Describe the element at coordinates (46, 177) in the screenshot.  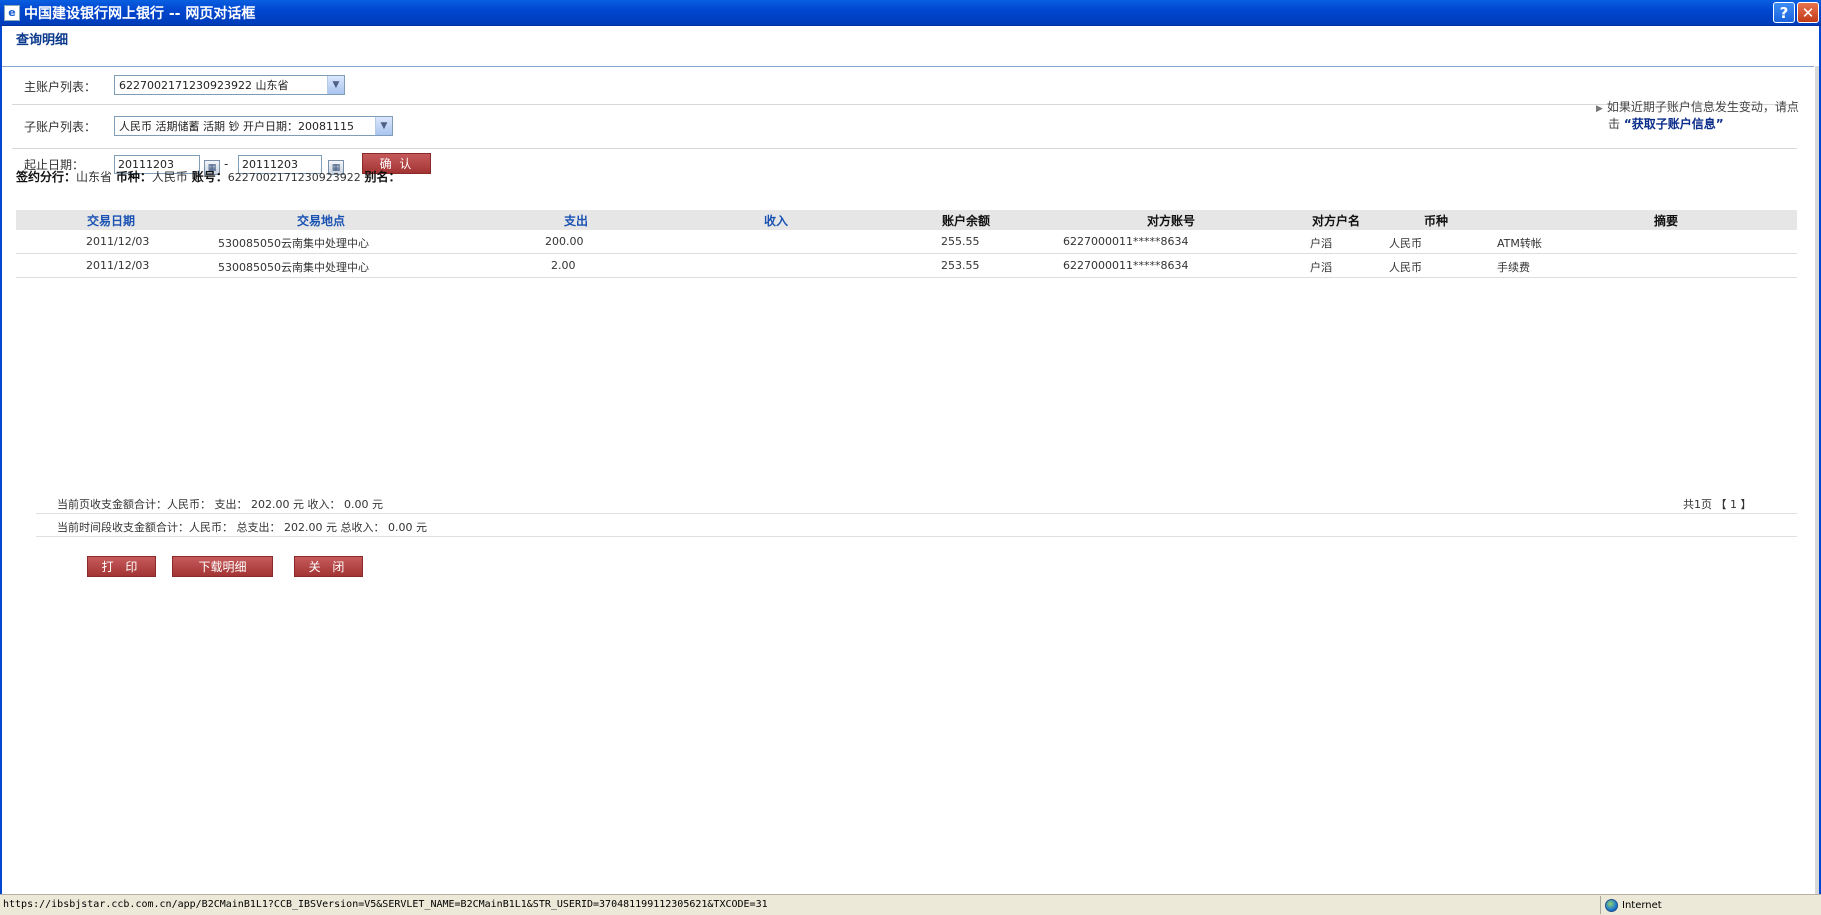
I see `branch-label: 签约分行：` at that location.